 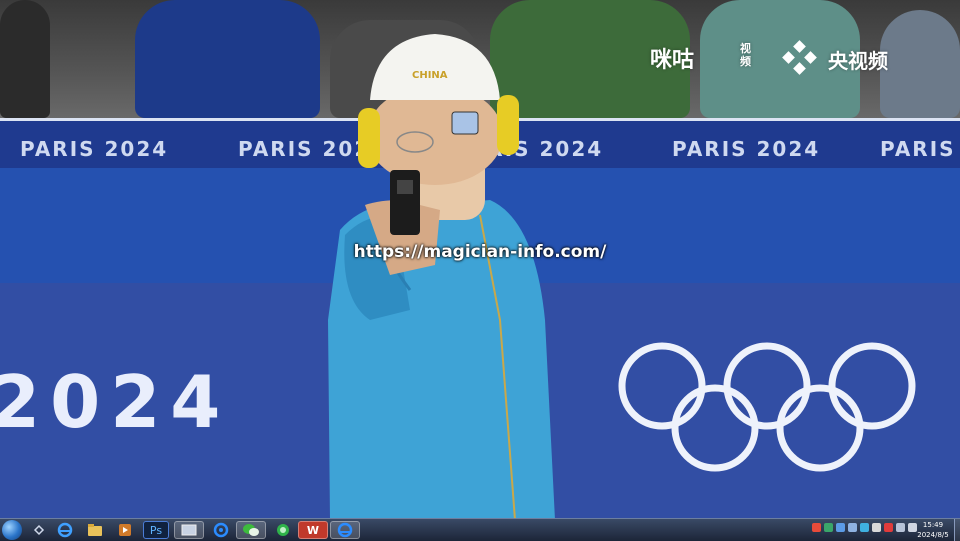 I want to click on cctv-video-logo: 央视频, so click(x=858, y=61).